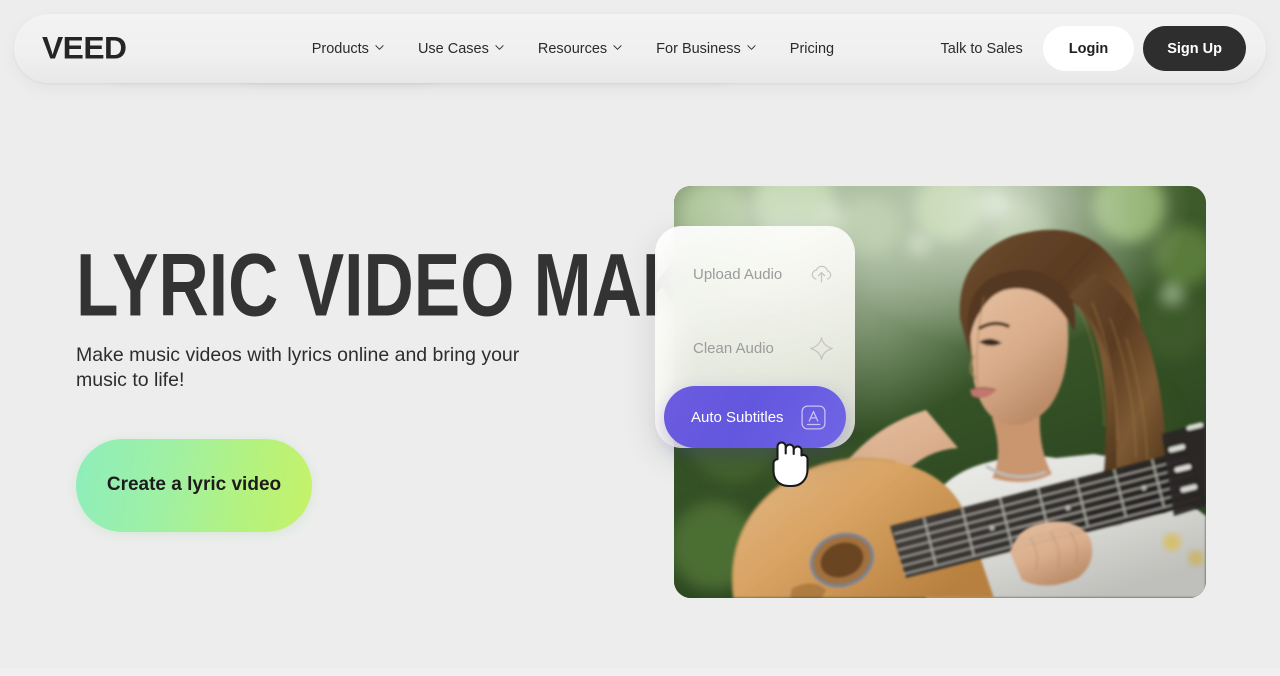 The width and height of the screenshot is (1280, 676). I want to click on option-auto-subtitles-label: Auto Subtitles, so click(737, 417).